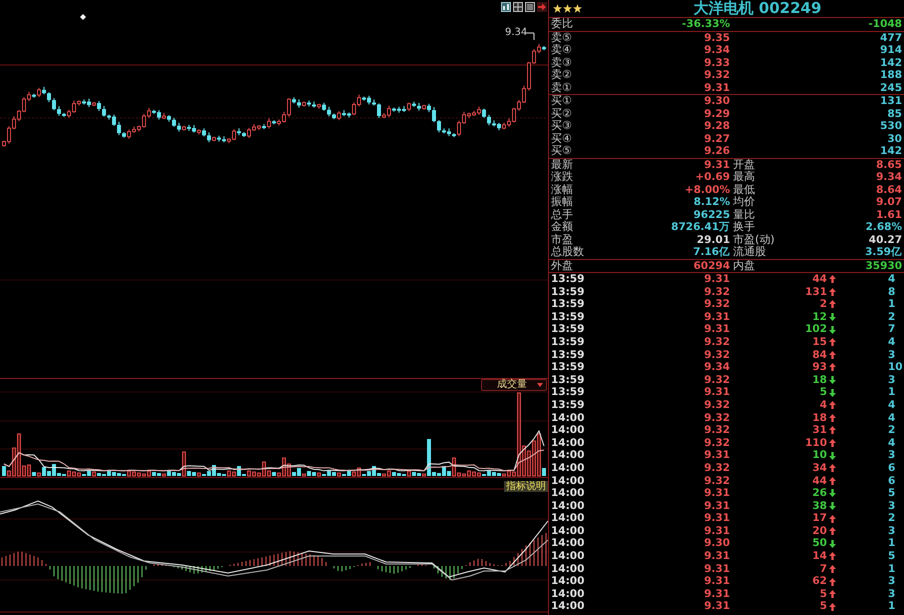 The height and width of the screenshot is (615, 904). Describe the element at coordinates (711, 266) in the screenshot. I see `stat-value: 60294` at that location.